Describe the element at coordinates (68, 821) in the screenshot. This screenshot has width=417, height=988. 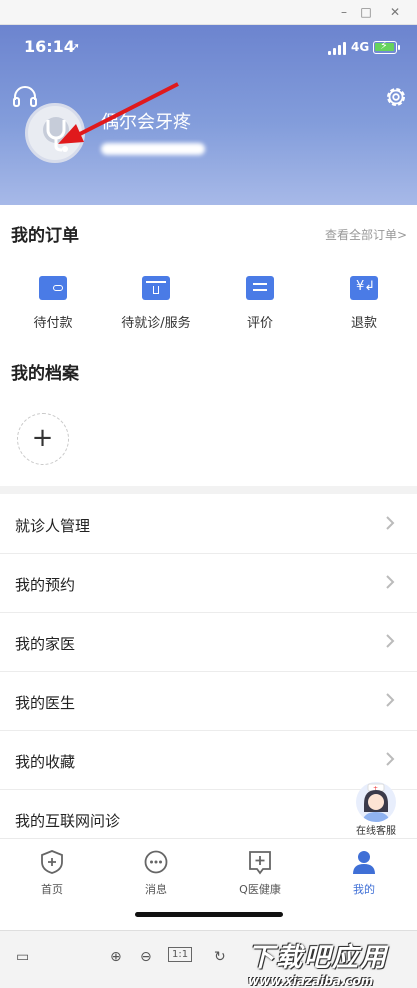
I see `list-item-label: 我的互联网问诊` at that location.